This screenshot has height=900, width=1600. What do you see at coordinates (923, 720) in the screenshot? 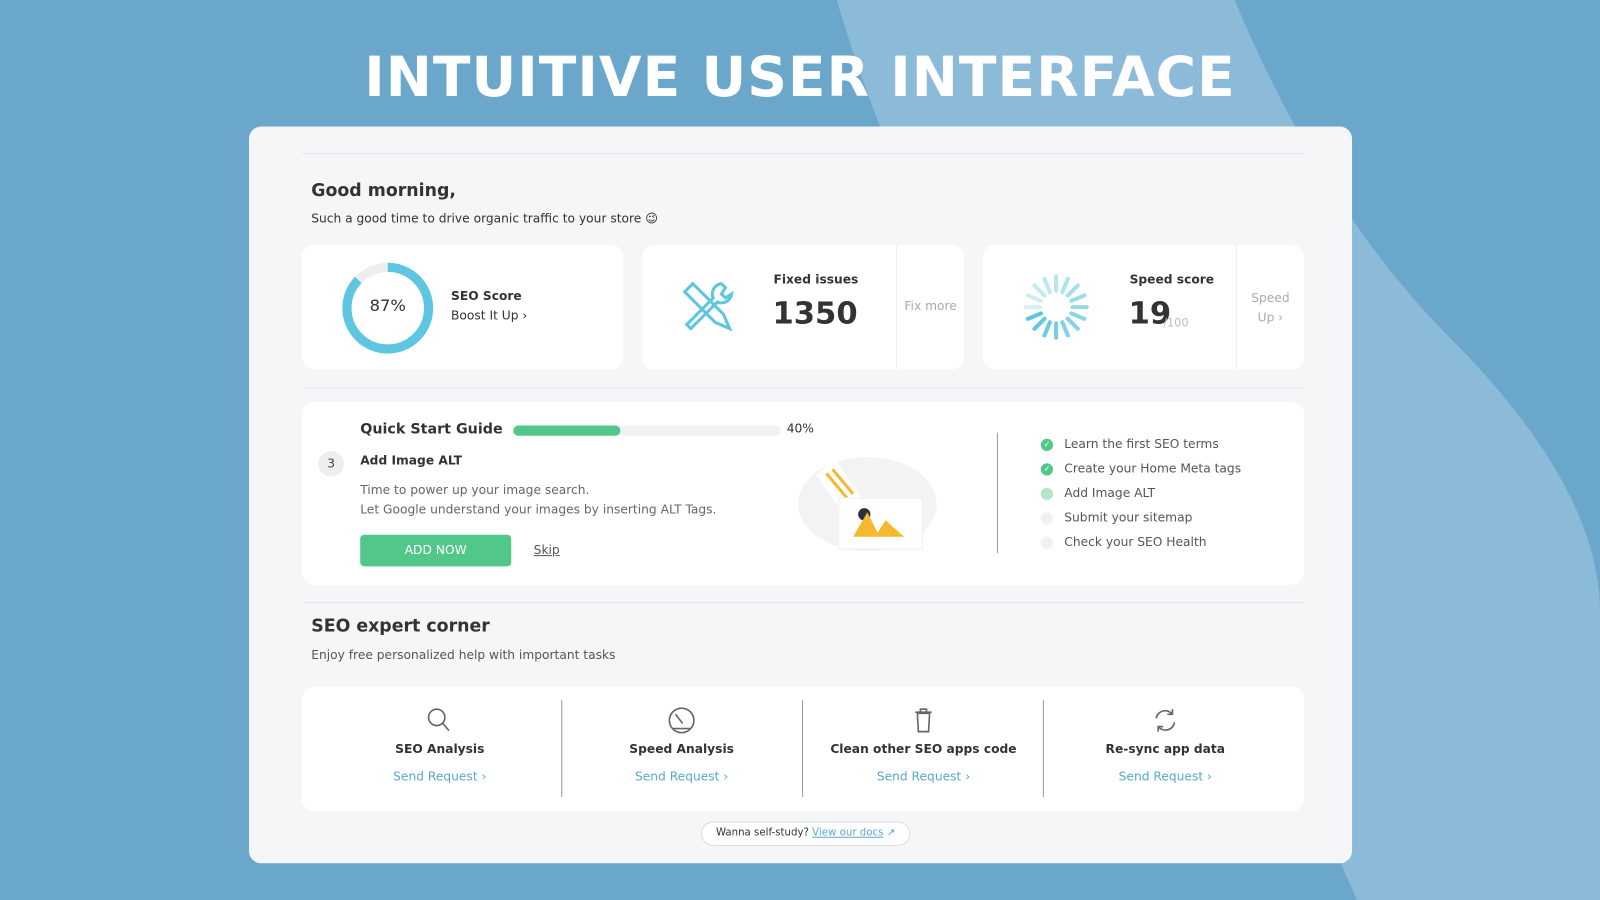
I see `trash-icon` at bounding box center [923, 720].